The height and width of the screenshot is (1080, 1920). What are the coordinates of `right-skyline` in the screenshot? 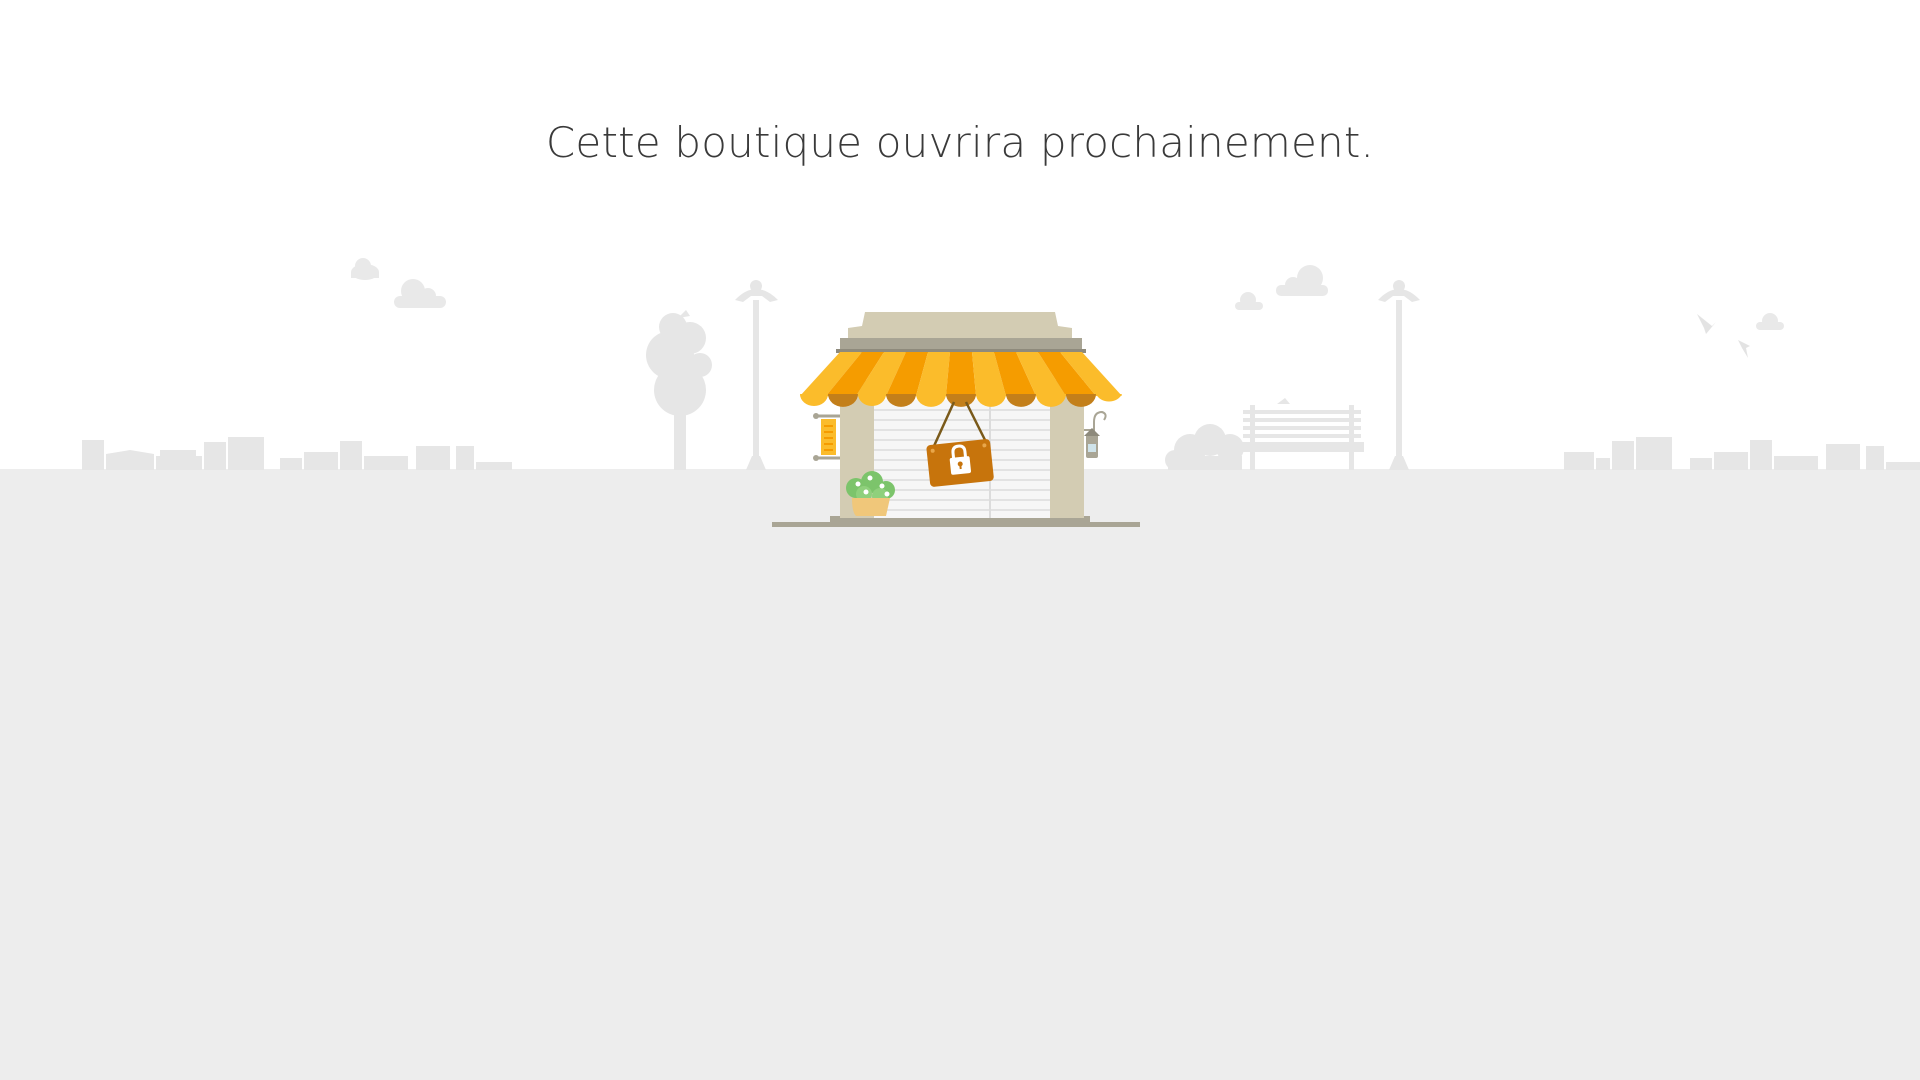 It's located at (1742, 453).